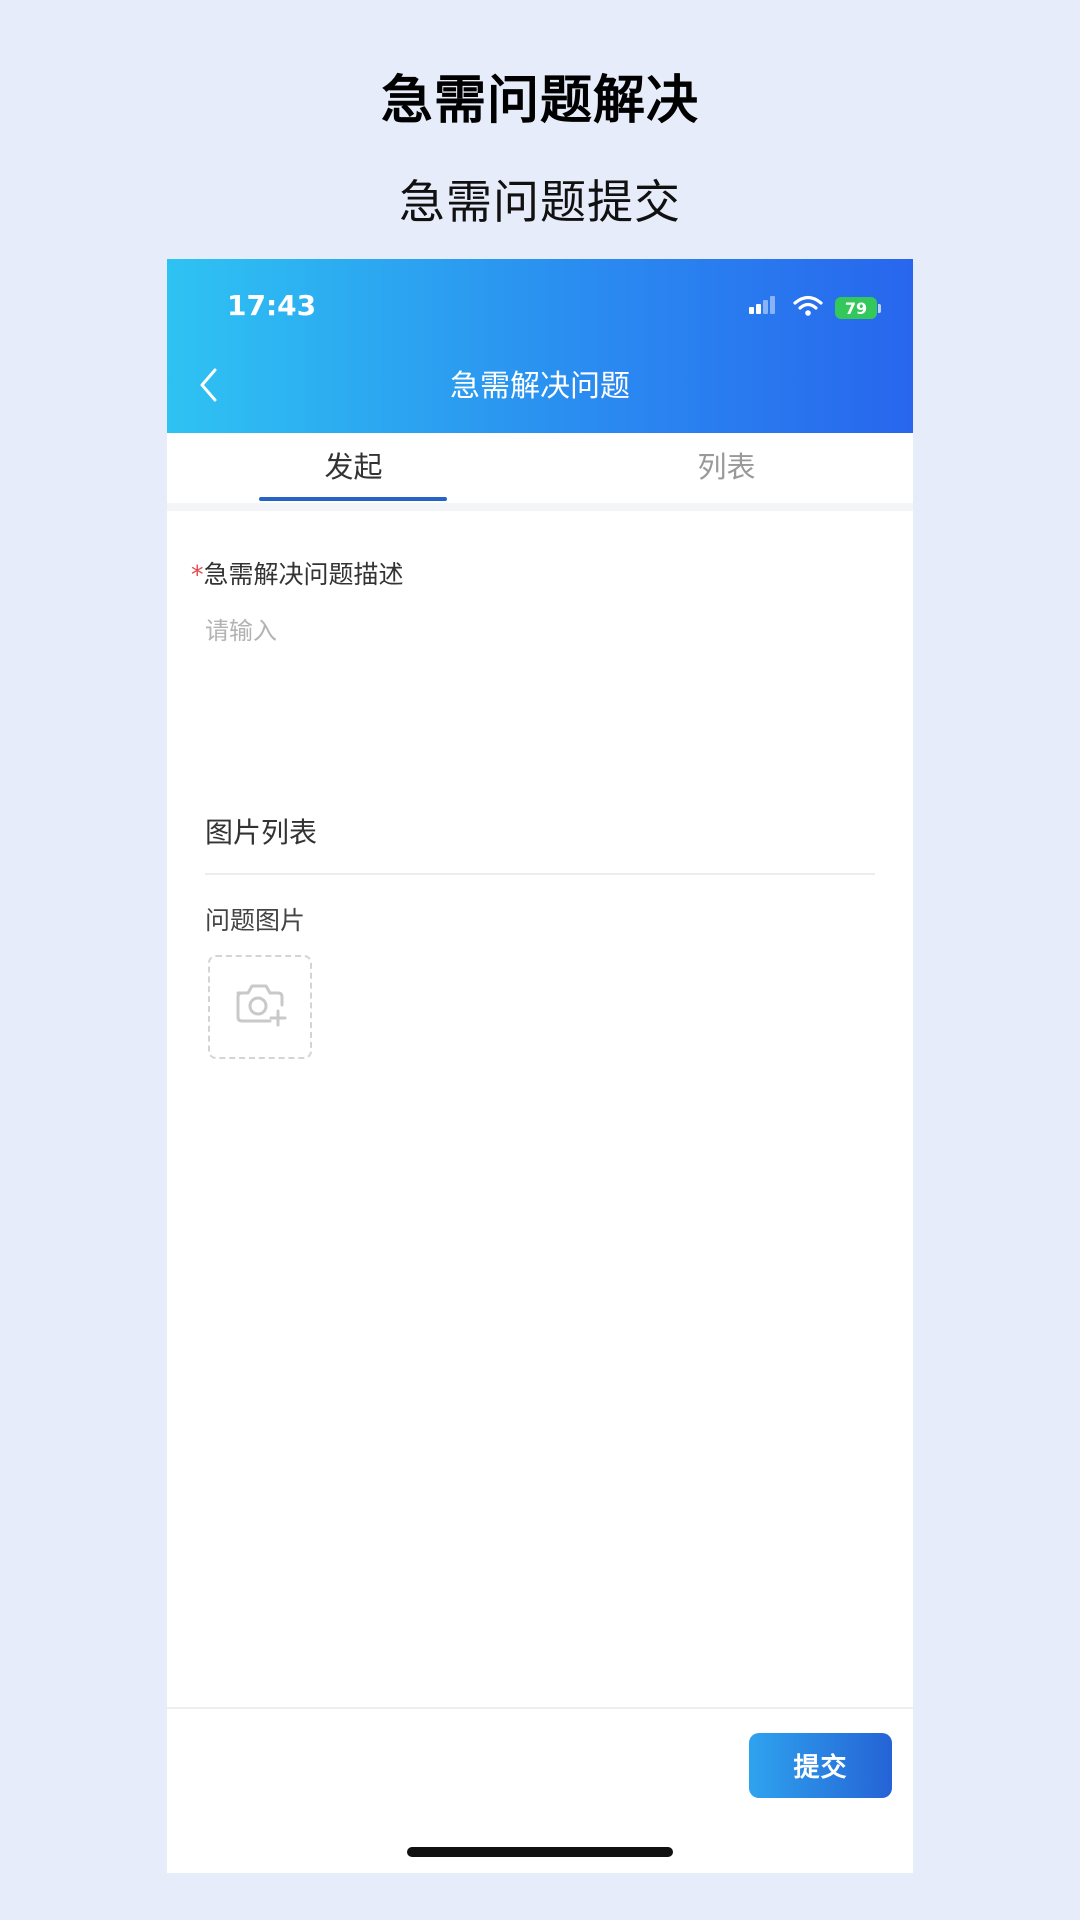 The image size is (1080, 1920). Describe the element at coordinates (540, 202) in the screenshot. I see `hero-subtitle: 急需问题提交` at that location.